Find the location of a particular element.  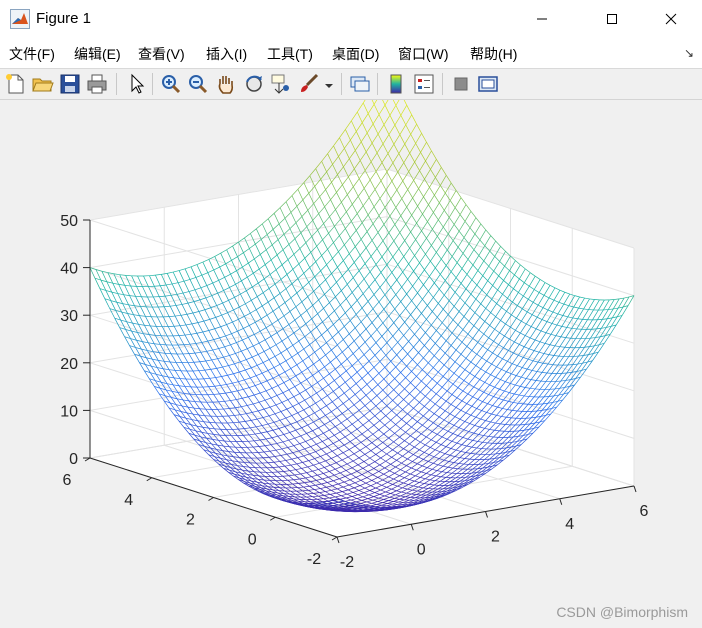

maximize-icon is located at coordinates (612, 19).